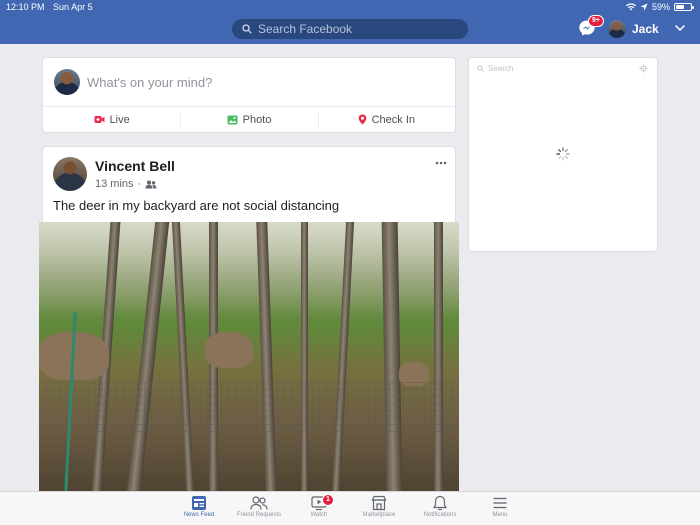 The width and height of the screenshot is (700, 525). What do you see at coordinates (151, 184) in the screenshot?
I see `friends-icon` at bounding box center [151, 184].